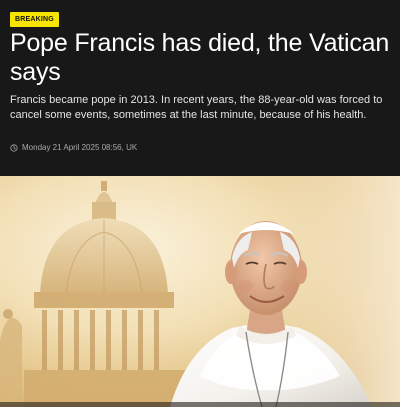  I want to click on timestamp-text: Monday 21 April 2025 08:56, UK, so click(80, 147).